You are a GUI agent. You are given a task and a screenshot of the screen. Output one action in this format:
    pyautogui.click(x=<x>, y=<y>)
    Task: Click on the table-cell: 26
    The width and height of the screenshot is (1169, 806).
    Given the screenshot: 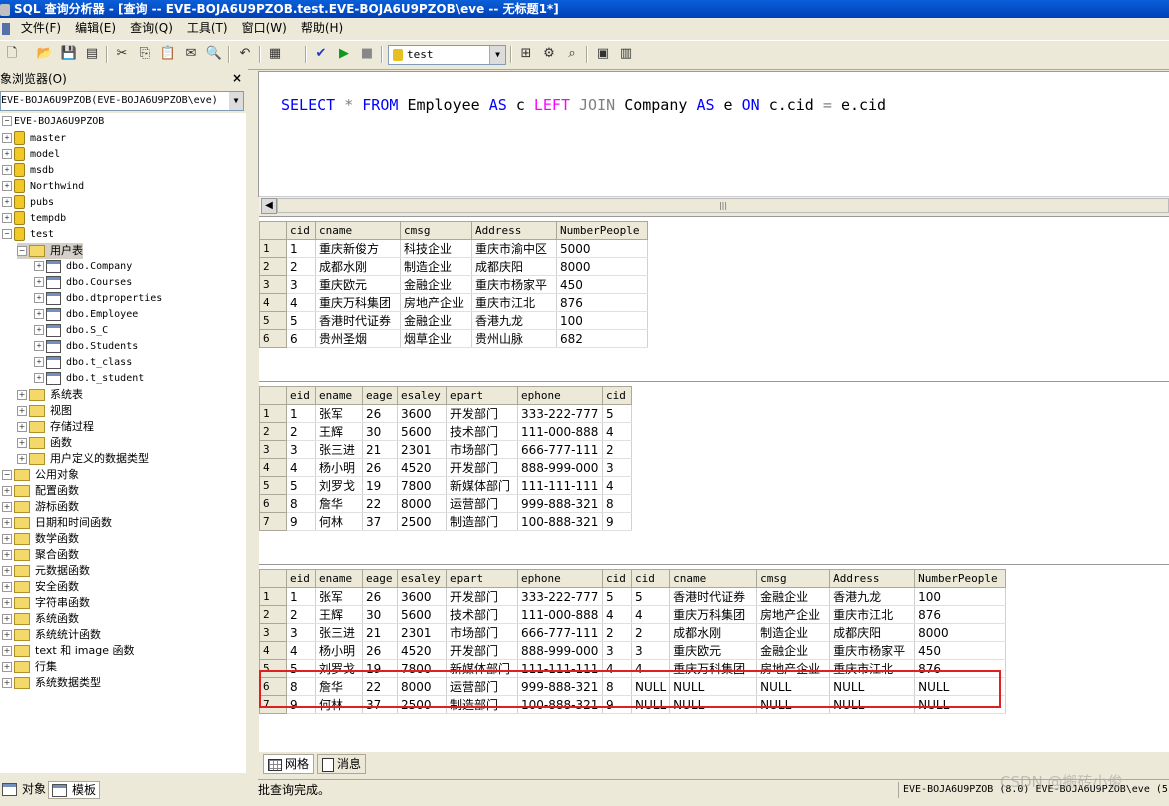 What is the action you would take?
    pyautogui.click(x=380, y=413)
    